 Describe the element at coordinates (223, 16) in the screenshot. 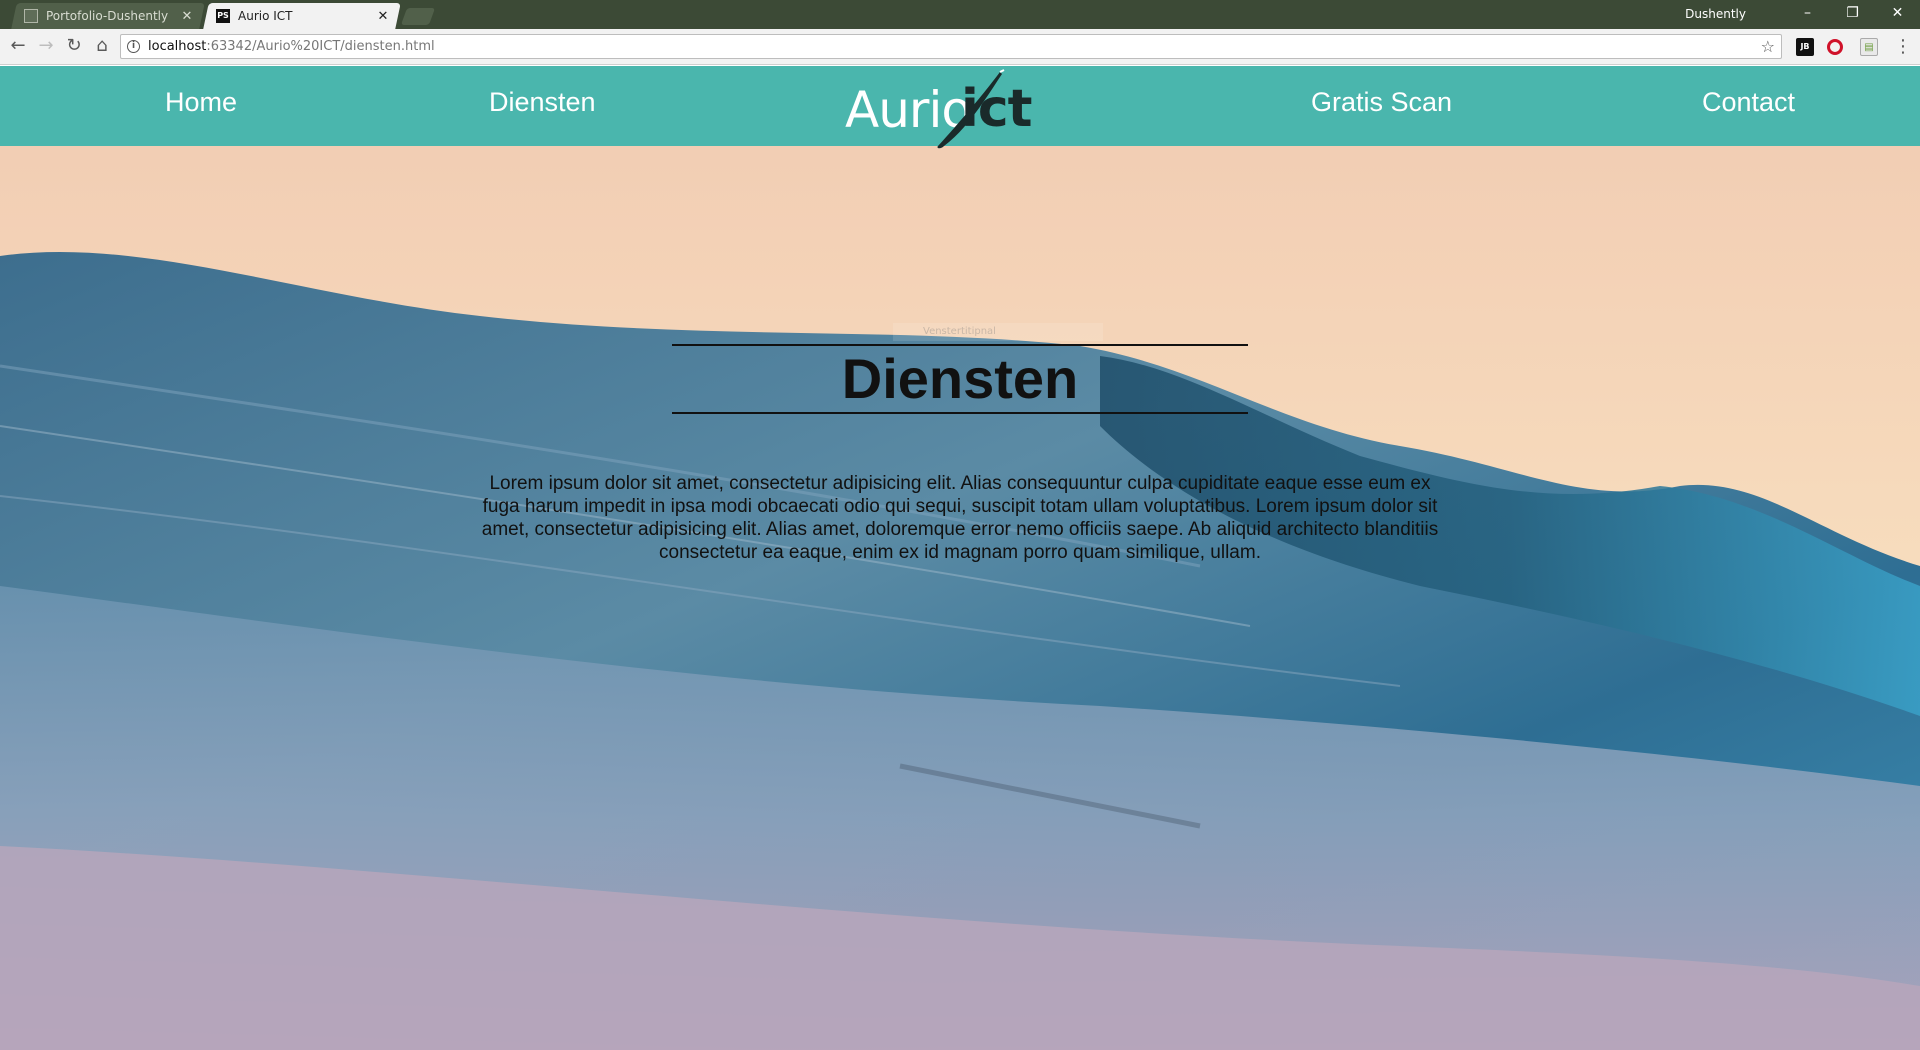

I see `phpstorm-icon: PS` at that location.